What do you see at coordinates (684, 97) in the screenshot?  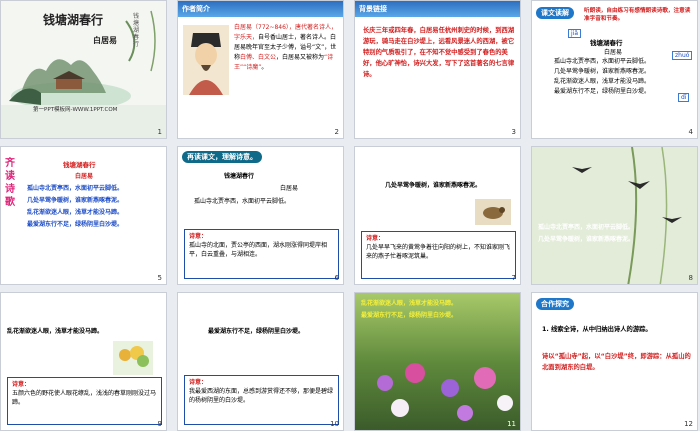 I see `pinyin-box: dī` at bounding box center [684, 97].